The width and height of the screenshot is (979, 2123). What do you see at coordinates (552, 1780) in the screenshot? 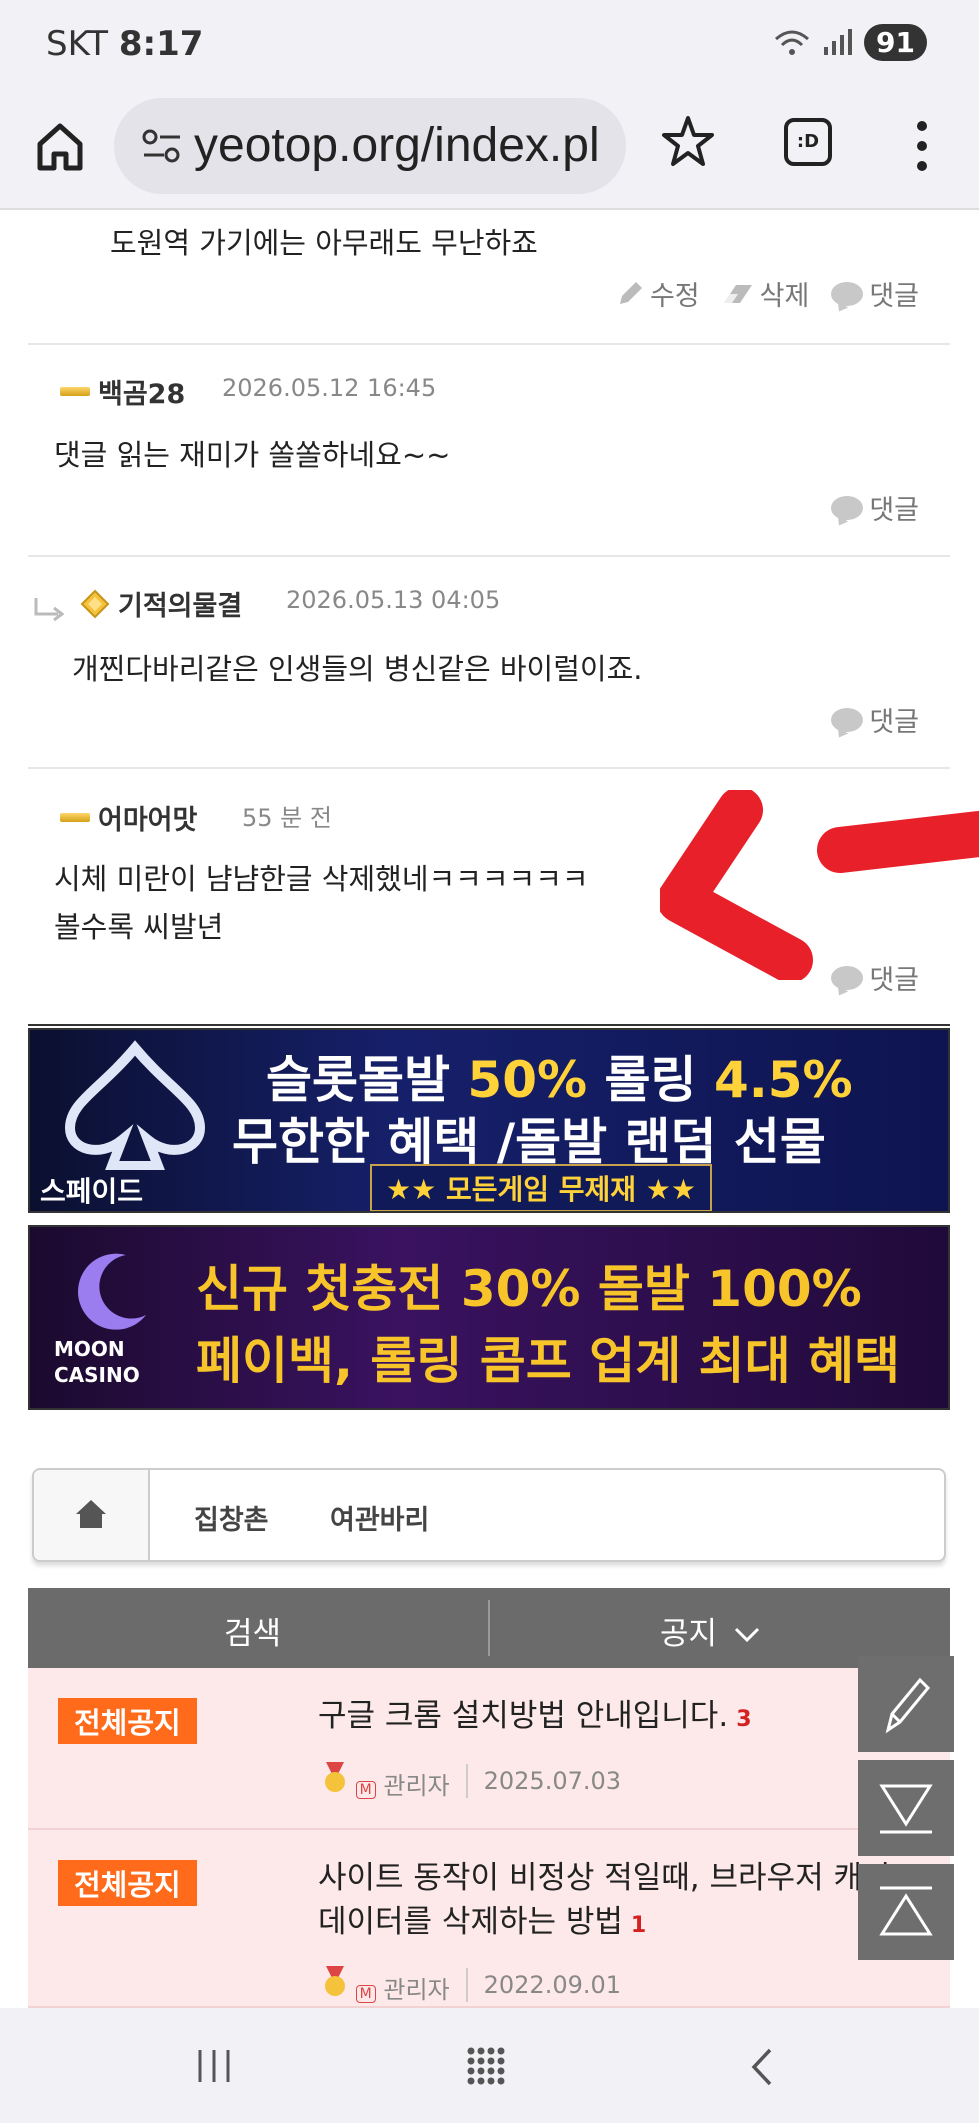
I see `notice-date: 2025.07.03` at bounding box center [552, 1780].